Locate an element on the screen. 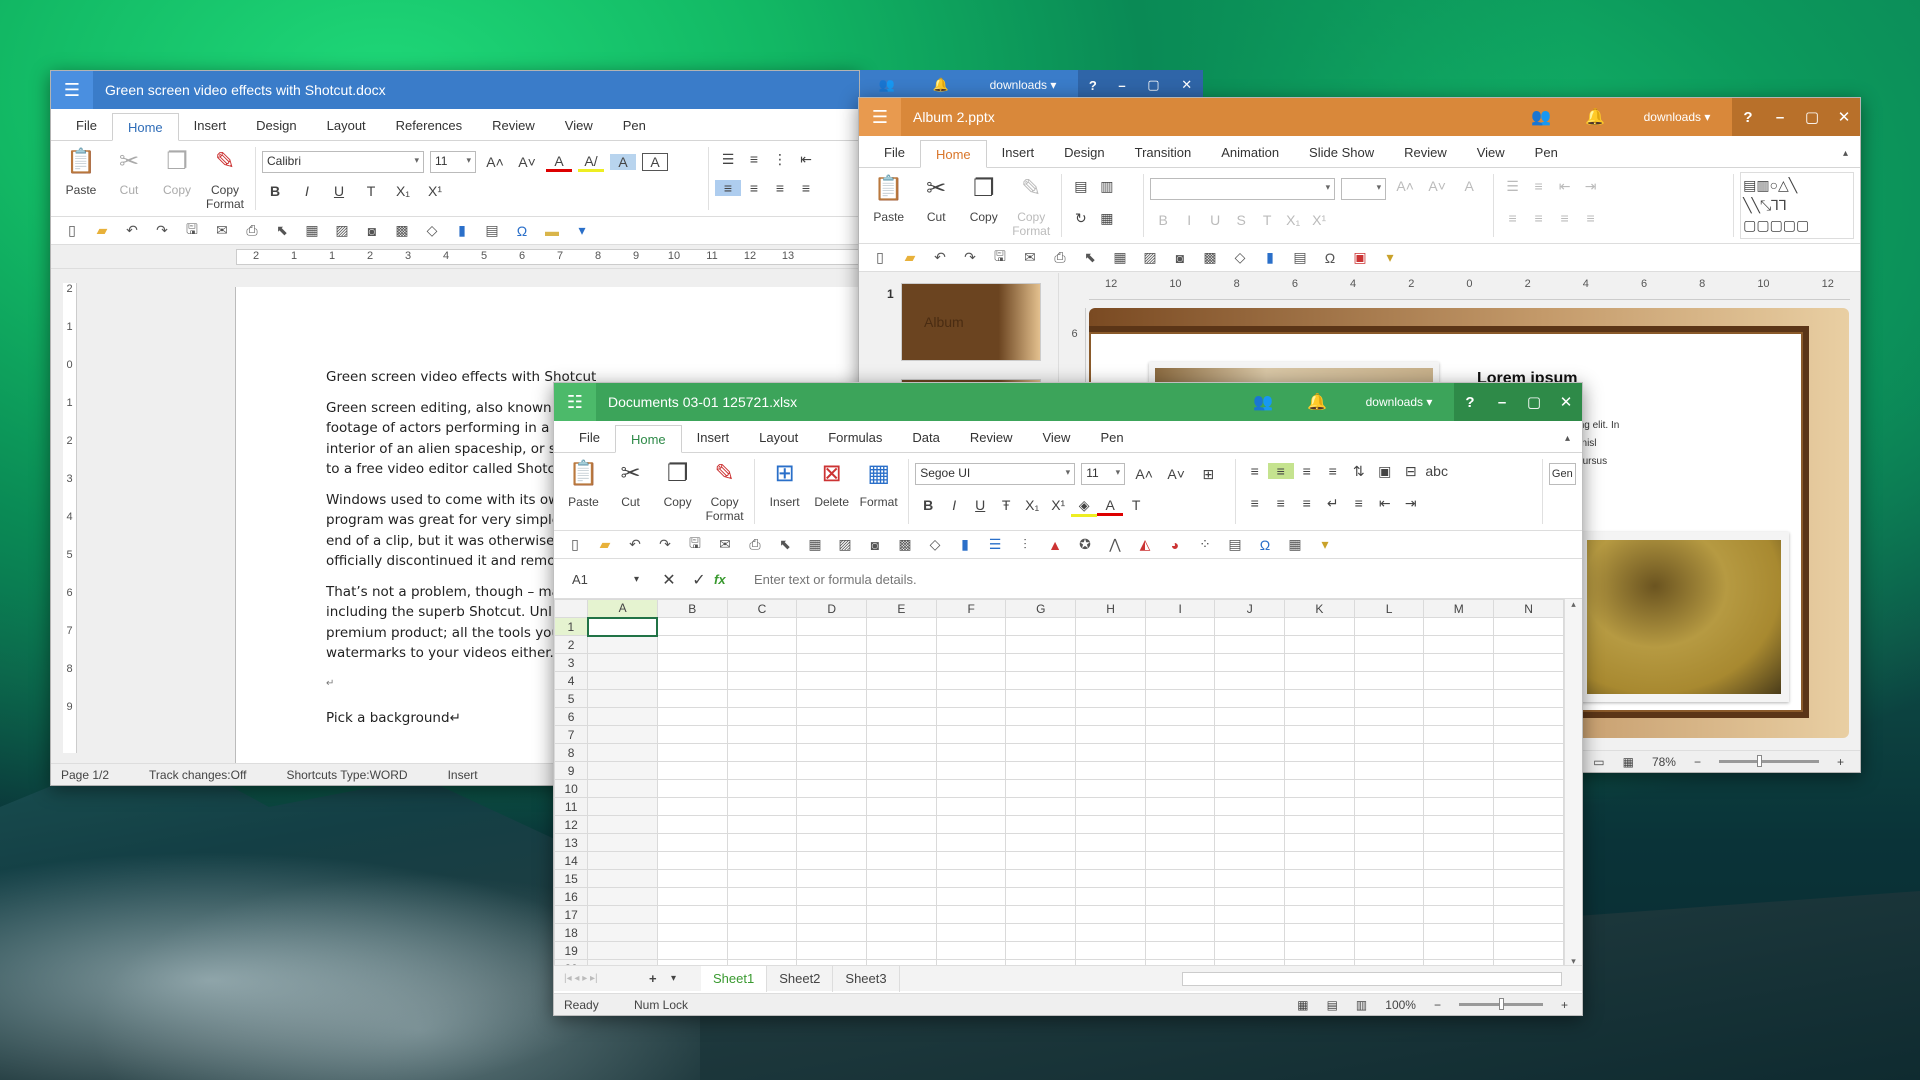 Image resolution: width=1920 pixels, height=1080 pixels. reset-slide-icon: ↻ is located at coordinates (1081, 218).